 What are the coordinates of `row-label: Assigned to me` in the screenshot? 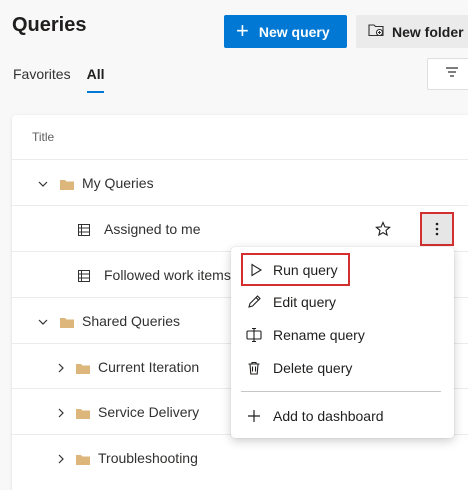 It's located at (152, 228).